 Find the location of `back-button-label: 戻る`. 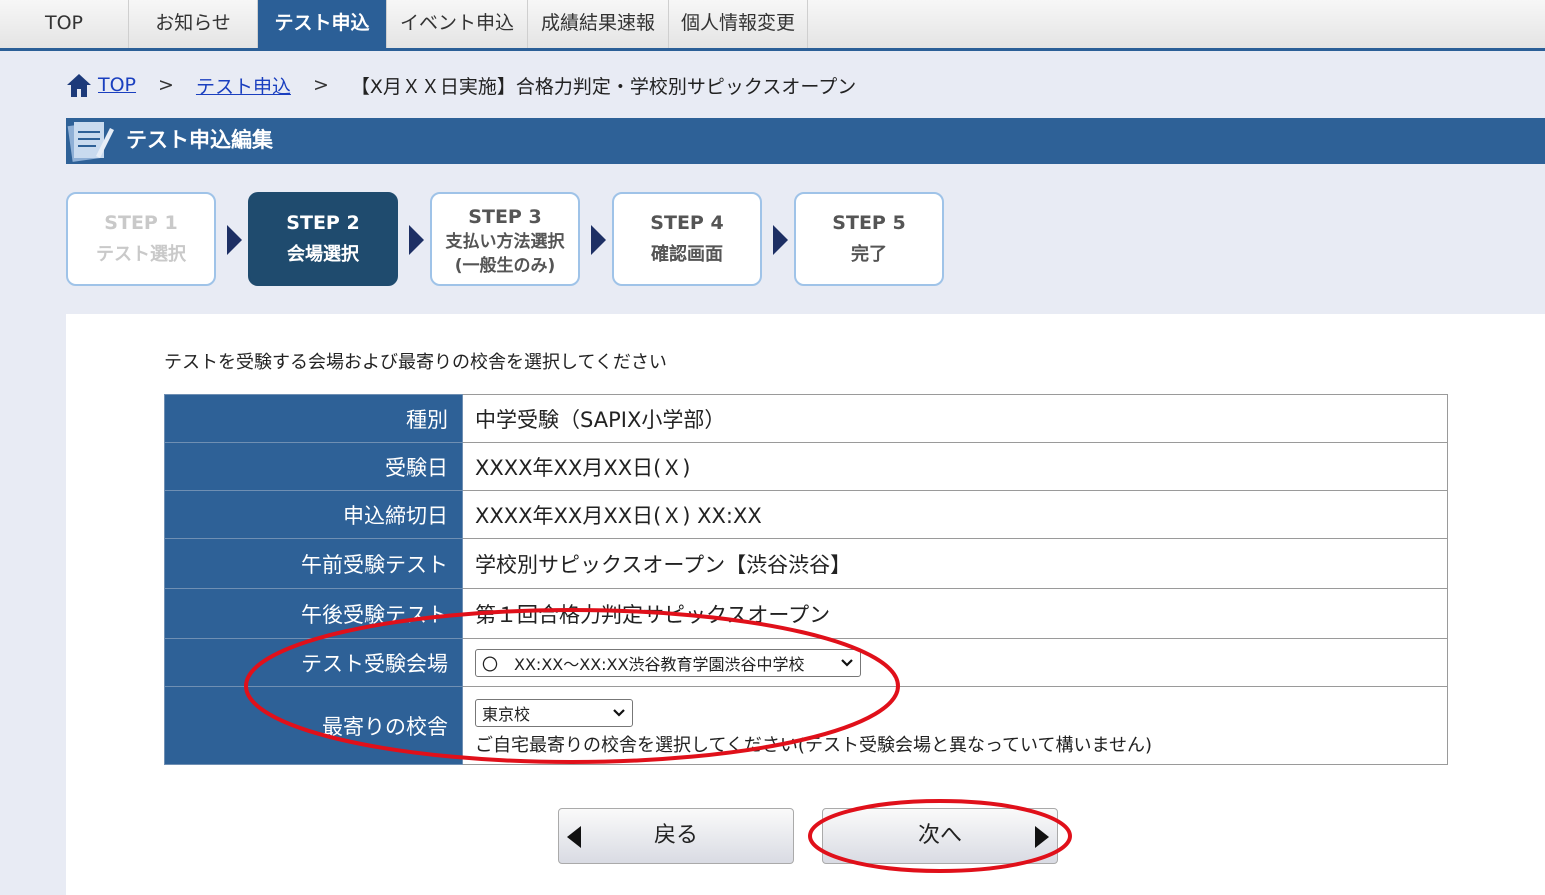

back-button-label: 戻る is located at coordinates (675, 835).